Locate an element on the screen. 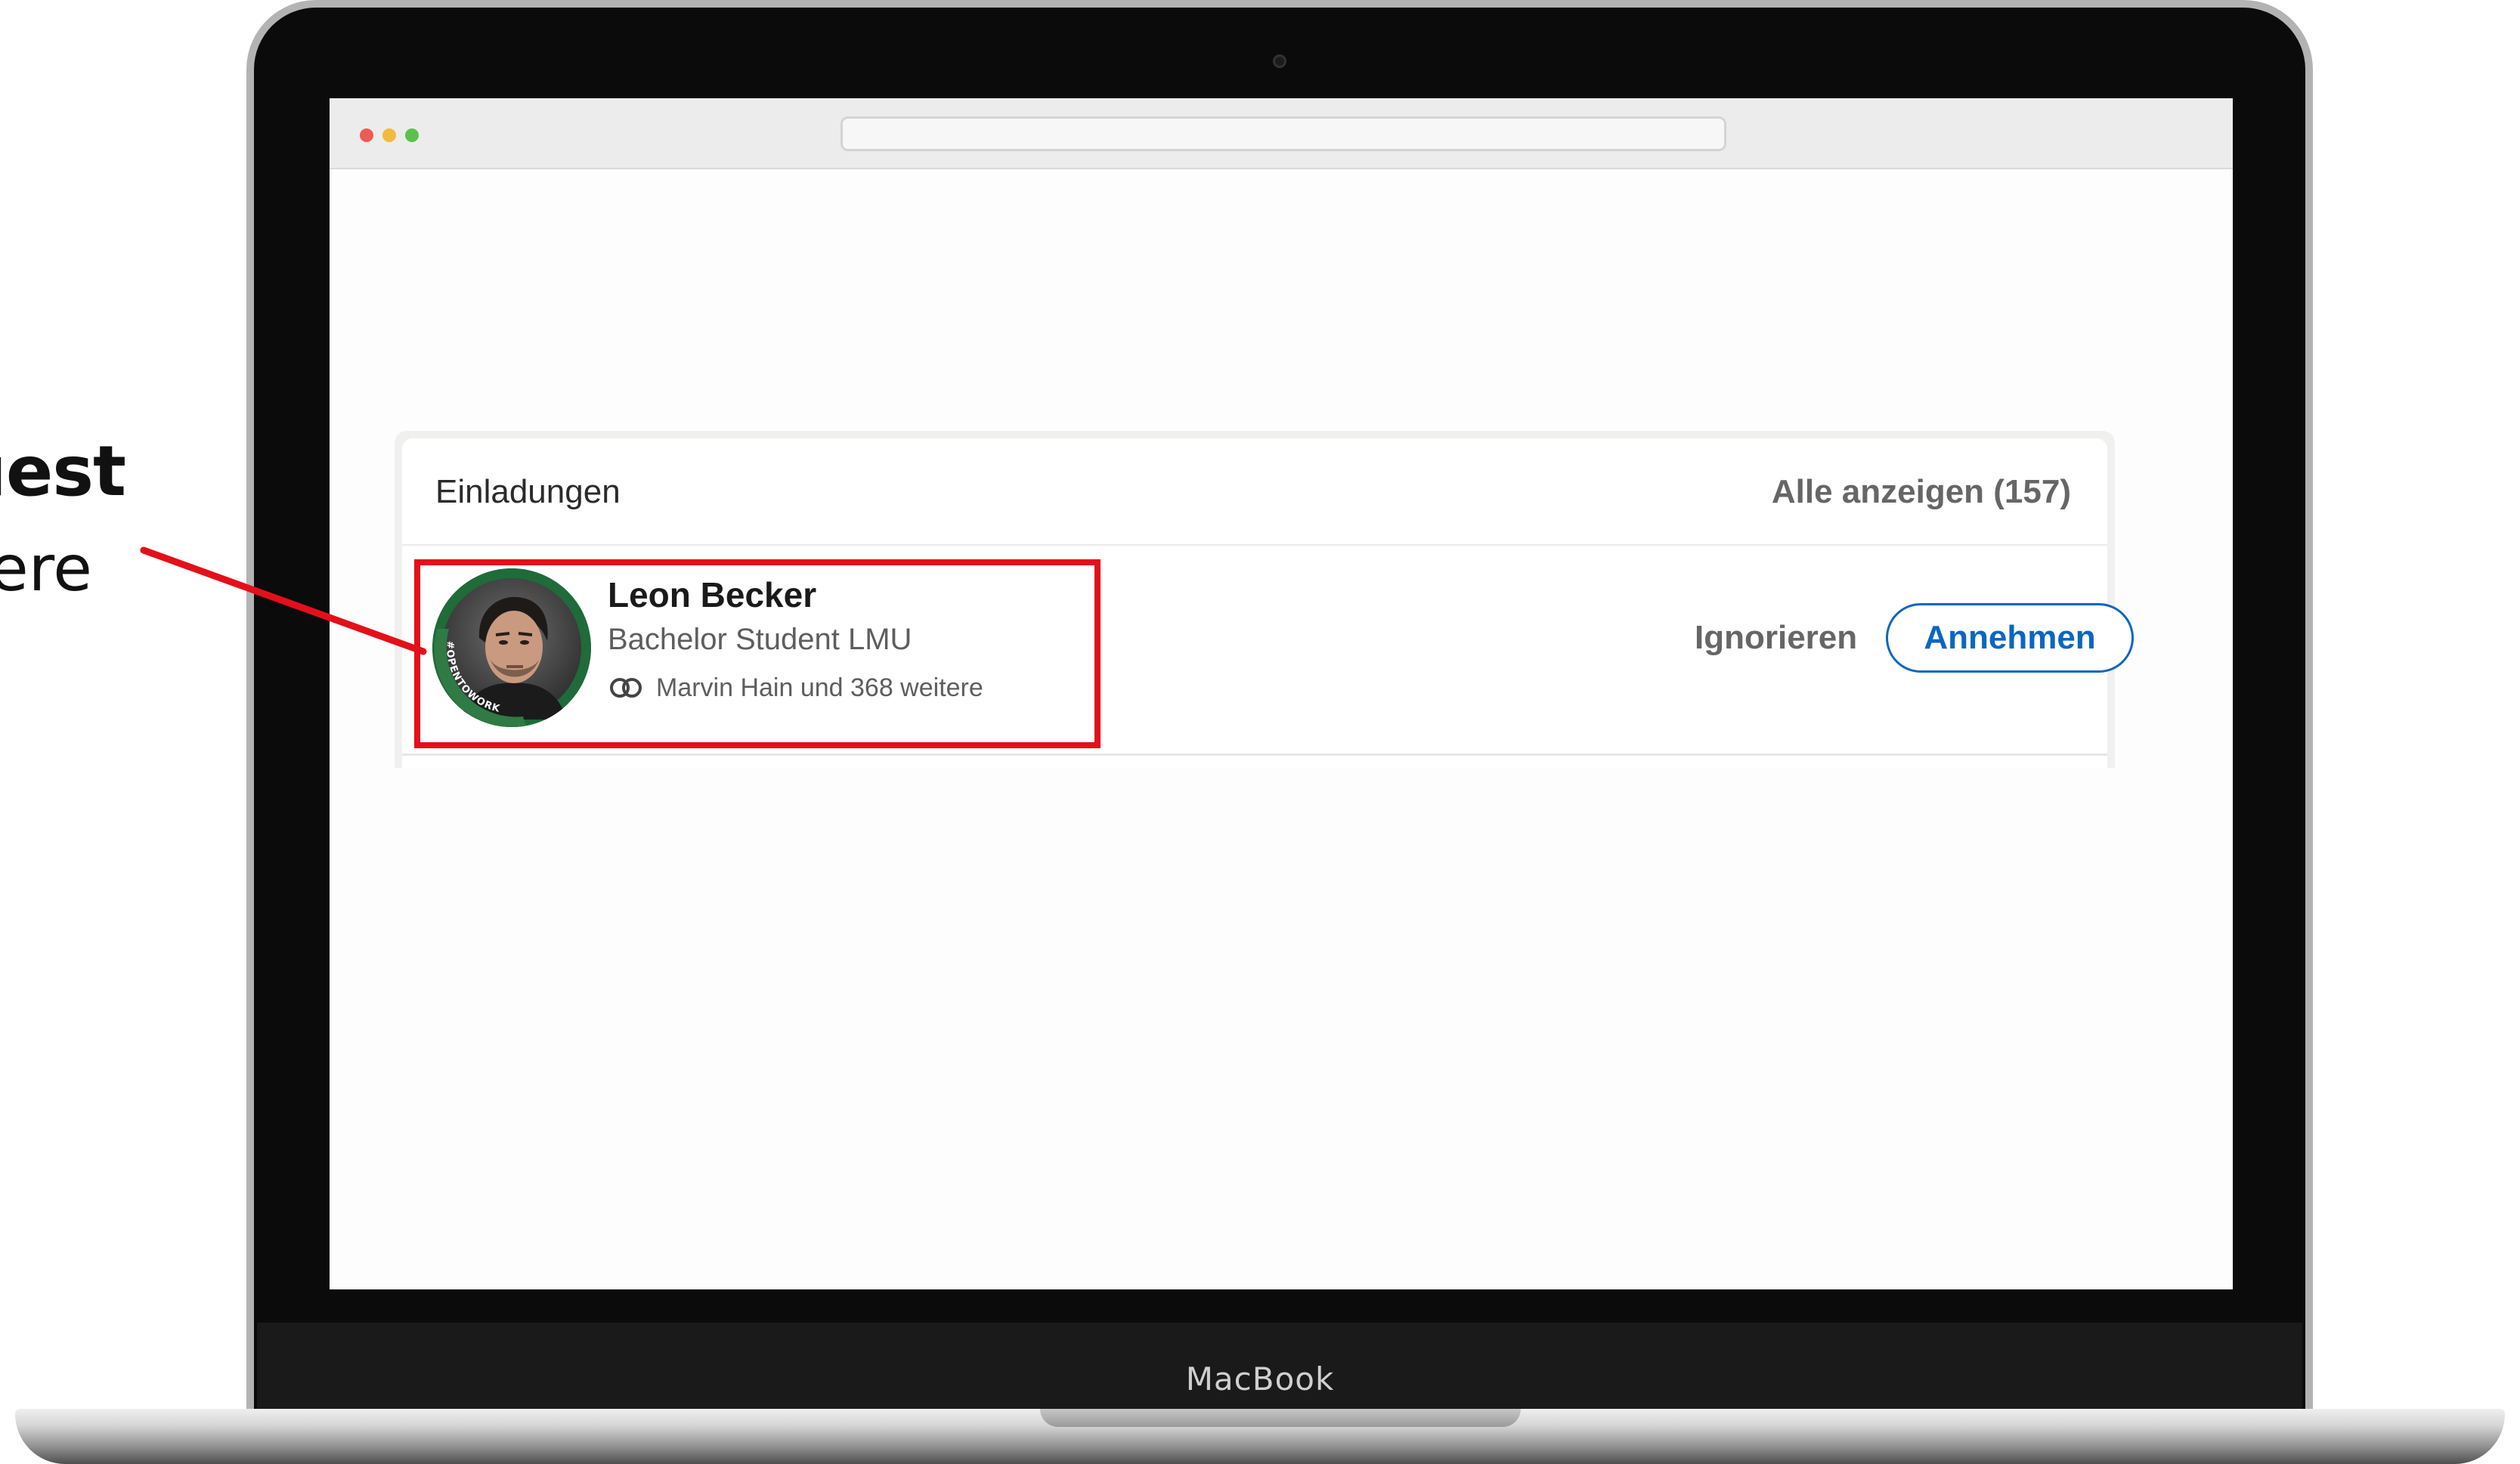 Image resolution: width=2520 pixels, height=1464 pixels. browser-toolbar is located at coordinates (1281, 133).